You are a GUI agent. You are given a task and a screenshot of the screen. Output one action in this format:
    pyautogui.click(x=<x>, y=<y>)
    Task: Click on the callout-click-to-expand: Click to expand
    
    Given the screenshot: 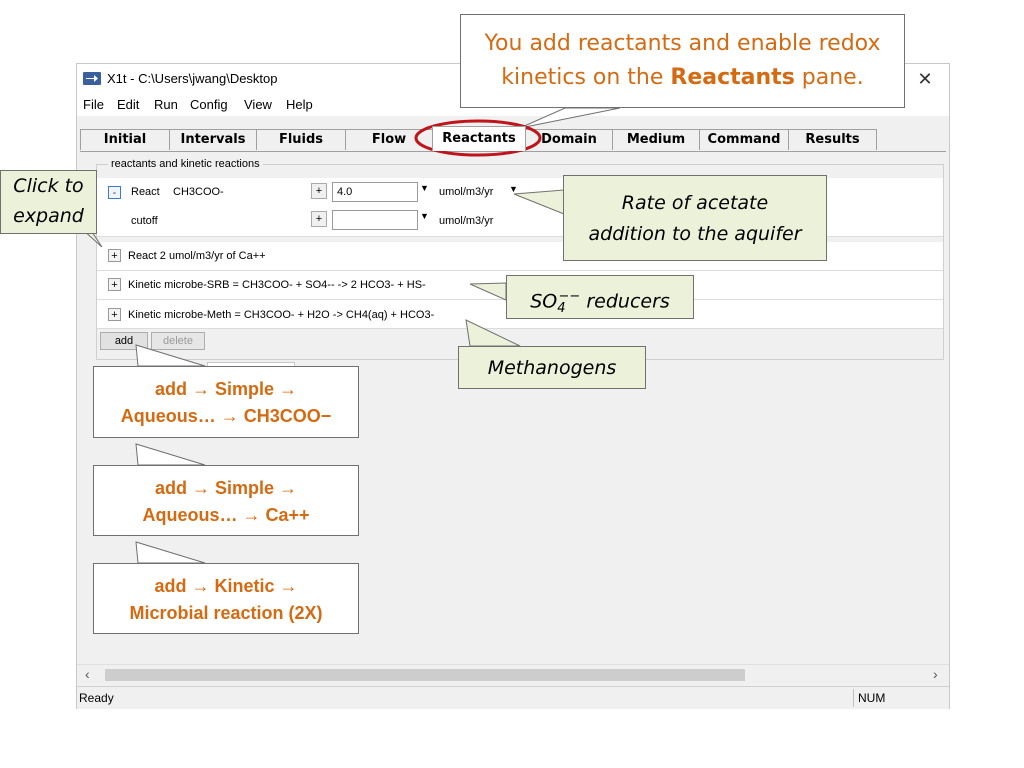 What is the action you would take?
    pyautogui.click(x=48, y=202)
    